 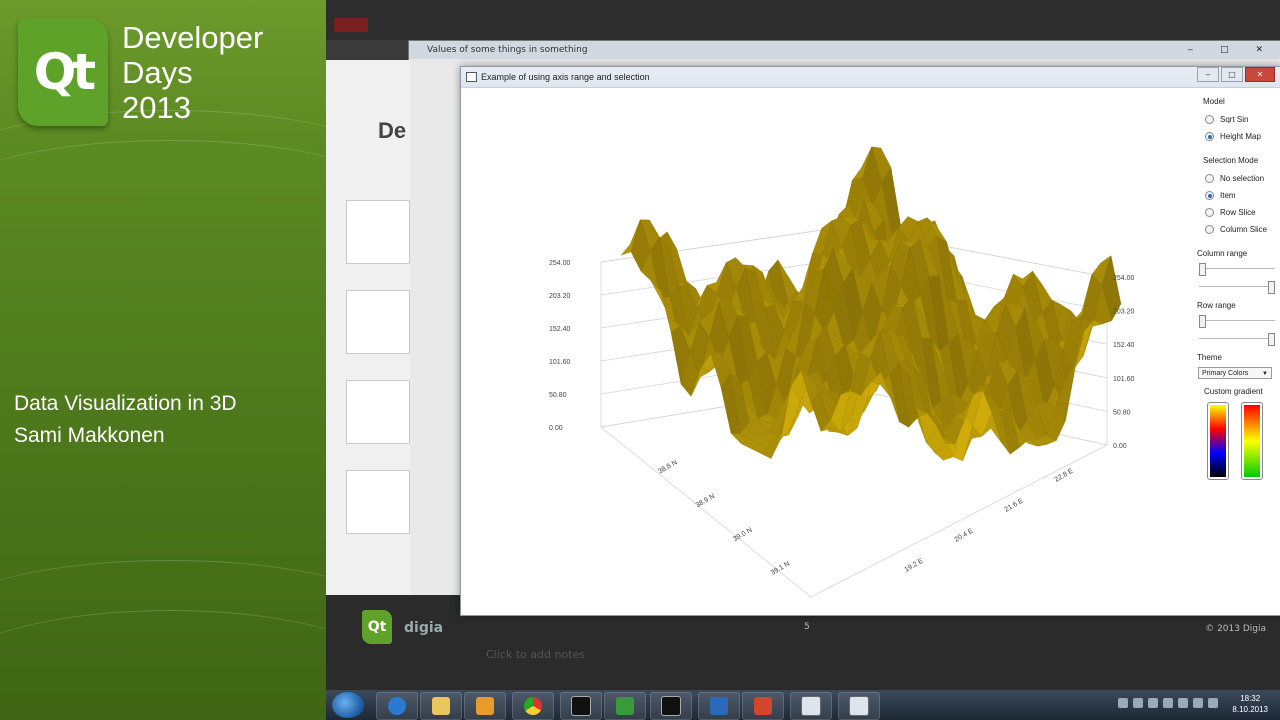 I want to click on window-controls: ‒ □ ✕, so click(x=1236, y=75).